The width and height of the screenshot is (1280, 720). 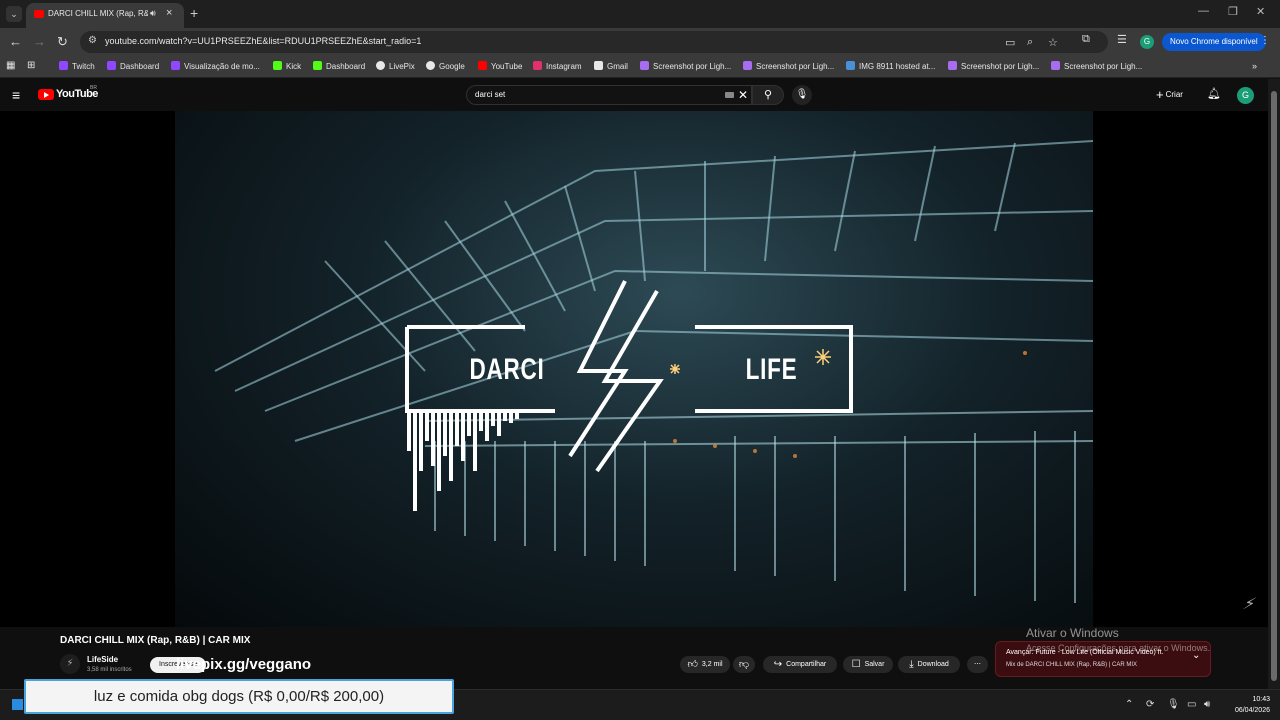 I want to click on bookmark-youtube: YouTube, so click(x=500, y=66).